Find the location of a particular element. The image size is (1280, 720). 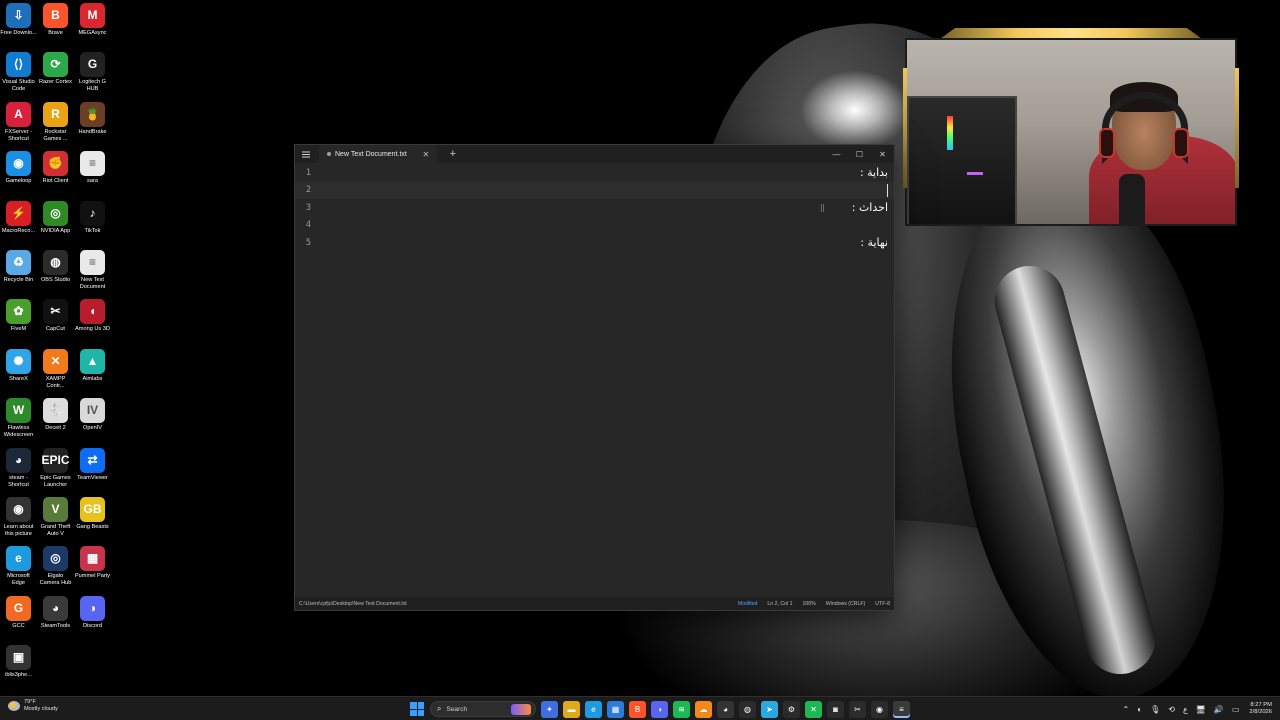

desktop-icon: W Flawless Widescreen is located at coordinates (18, 417).